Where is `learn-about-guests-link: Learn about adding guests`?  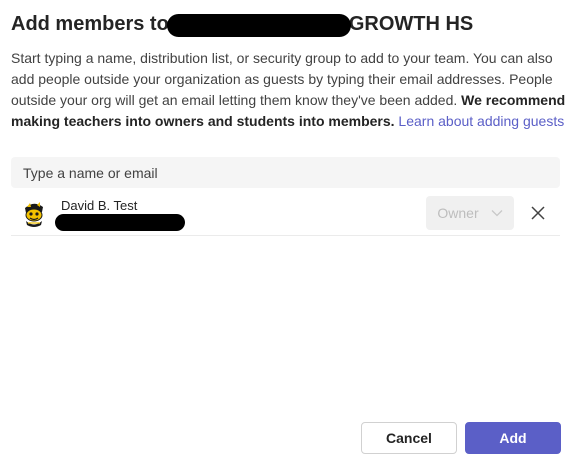 learn-about-guests-link: Learn about adding guests is located at coordinates (481, 121).